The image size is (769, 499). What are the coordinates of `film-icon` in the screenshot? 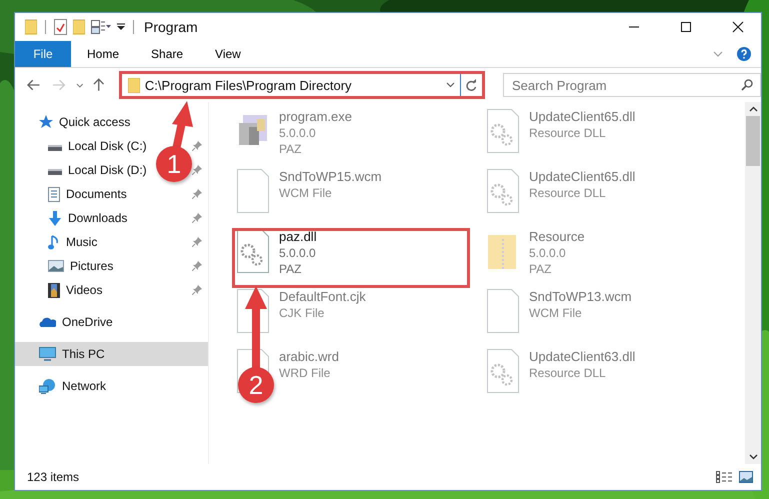 It's located at (54, 290).